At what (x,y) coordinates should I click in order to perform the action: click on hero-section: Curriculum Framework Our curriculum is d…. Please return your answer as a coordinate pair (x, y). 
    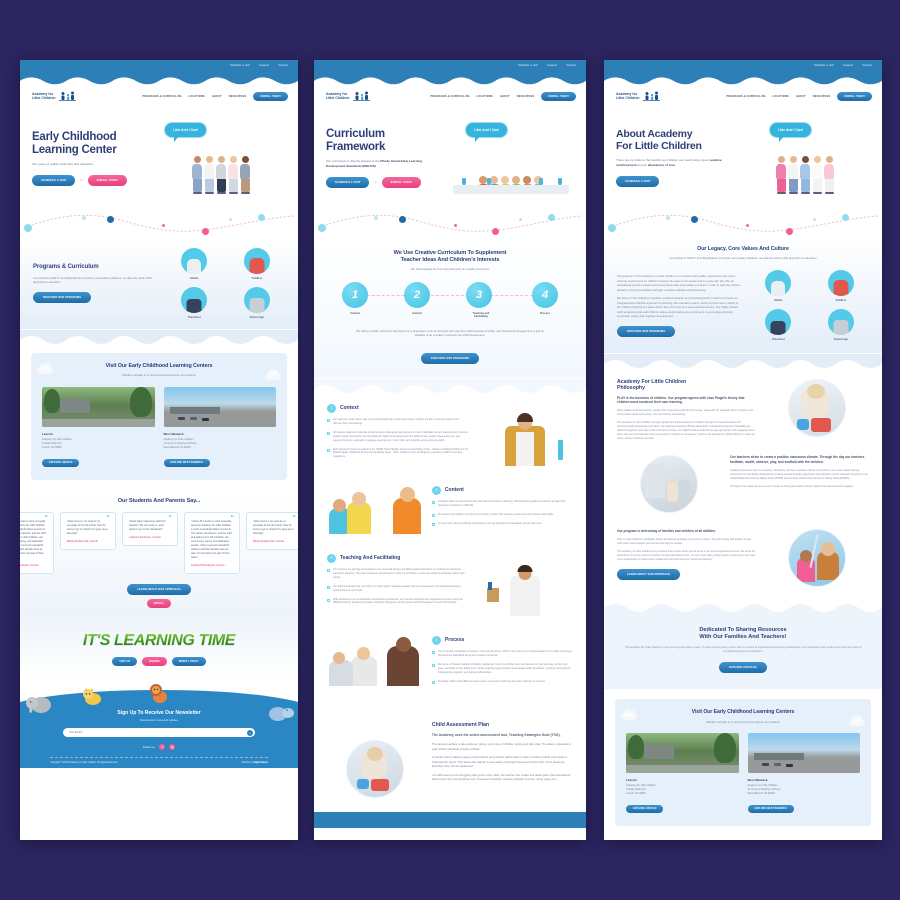
    Looking at the image, I should click on (450, 156).